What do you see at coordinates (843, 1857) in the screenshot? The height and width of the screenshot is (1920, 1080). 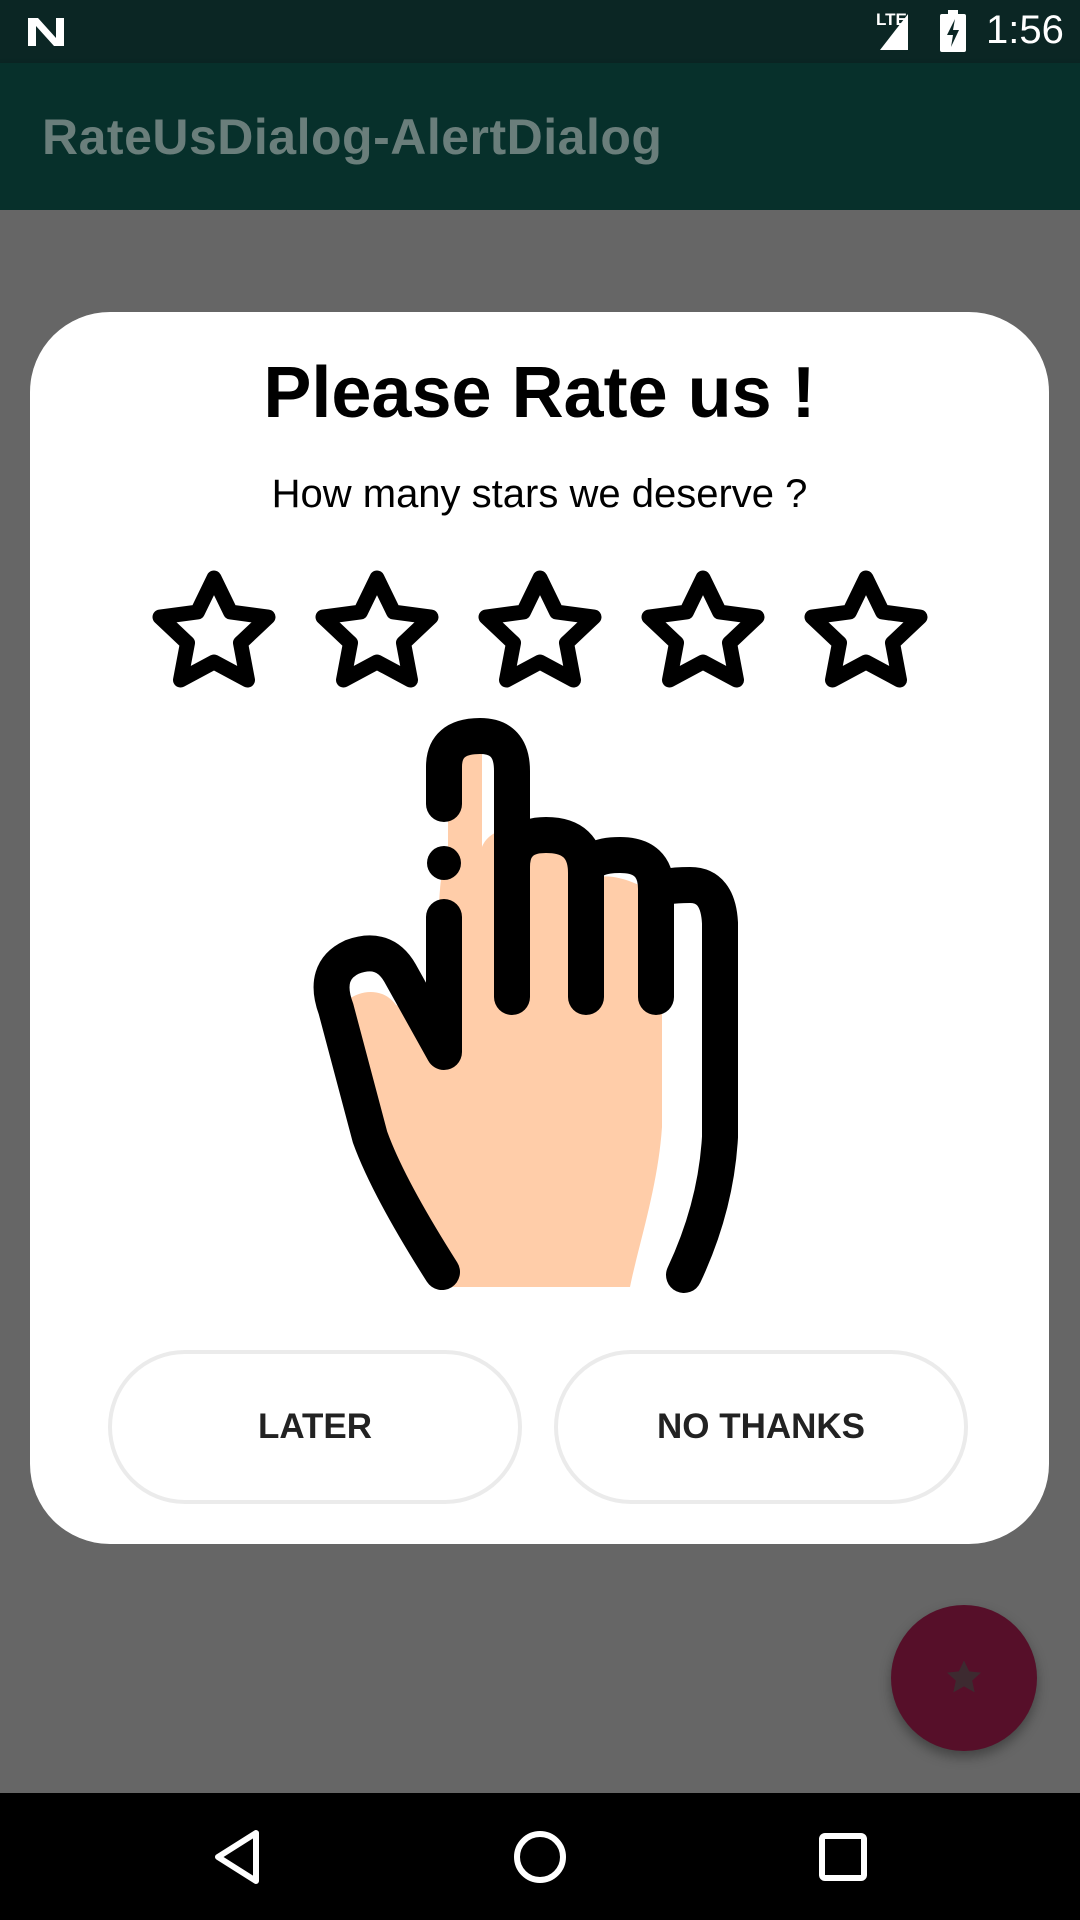 I see `recents-icon` at bounding box center [843, 1857].